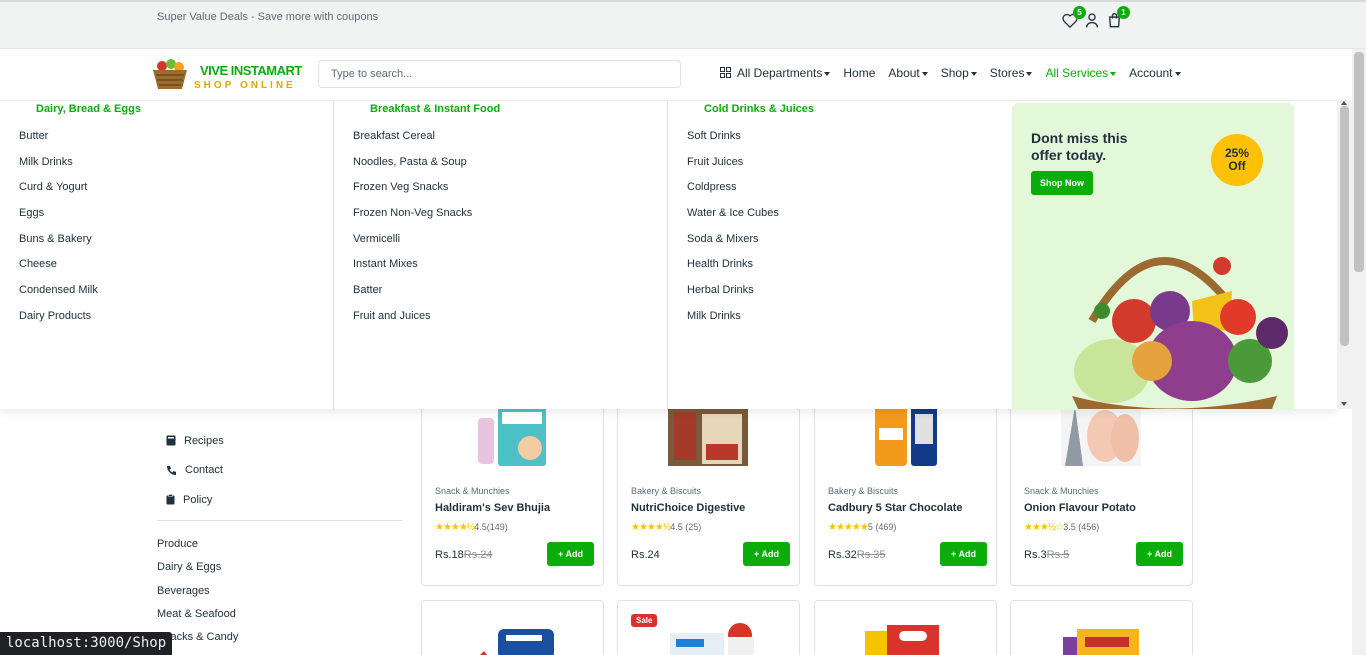 This screenshot has height=655, width=1366. What do you see at coordinates (733, 246) in the screenshot?
I see `mega-menu-item: Soda & Mixers` at bounding box center [733, 246].